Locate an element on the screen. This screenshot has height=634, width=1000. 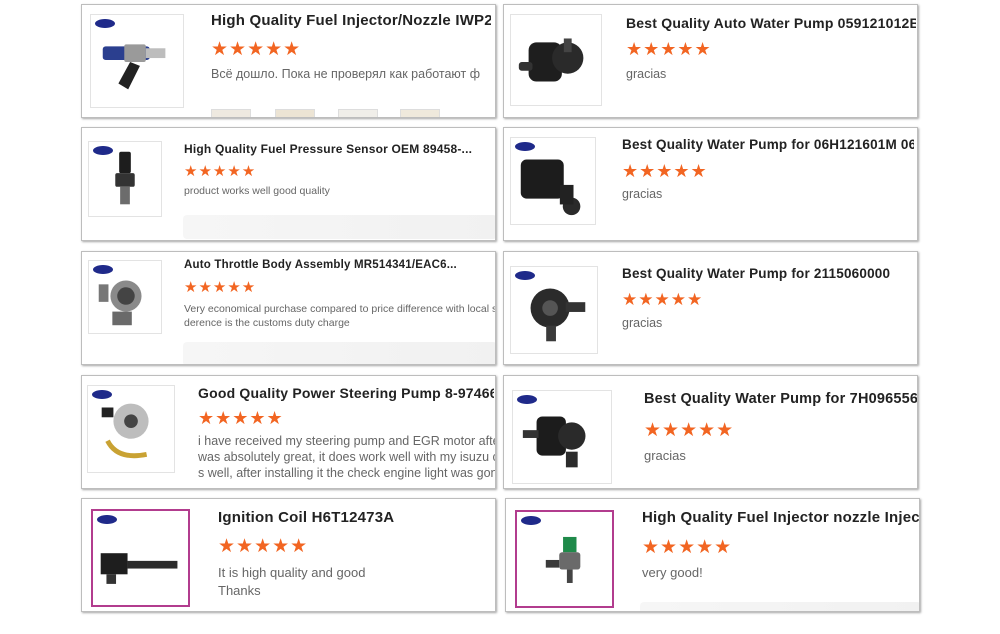
ignition-coil-icon is located at coordinates (139, 568).